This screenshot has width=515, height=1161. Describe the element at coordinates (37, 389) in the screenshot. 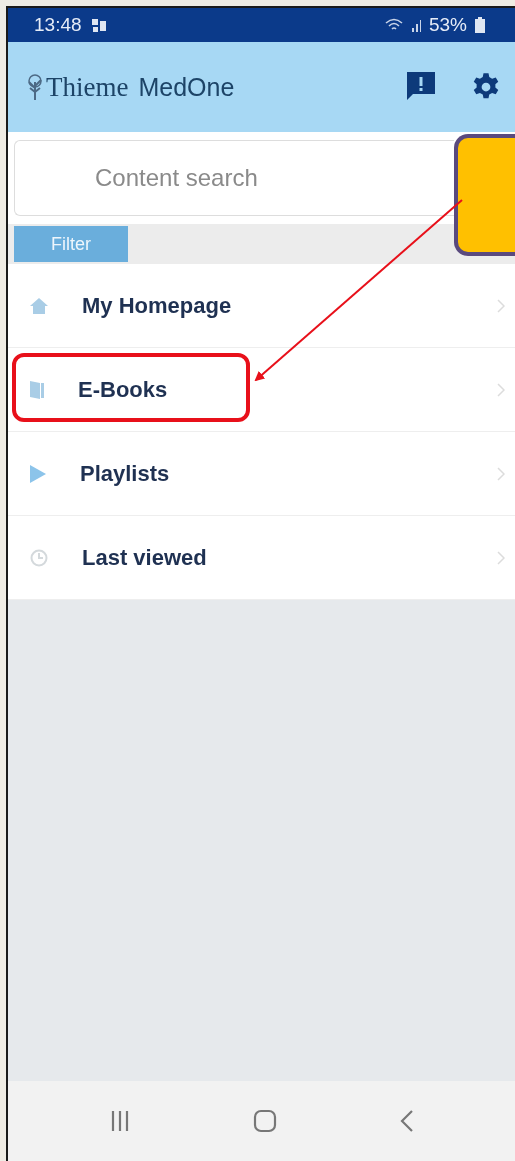

I see `book-icon` at that location.